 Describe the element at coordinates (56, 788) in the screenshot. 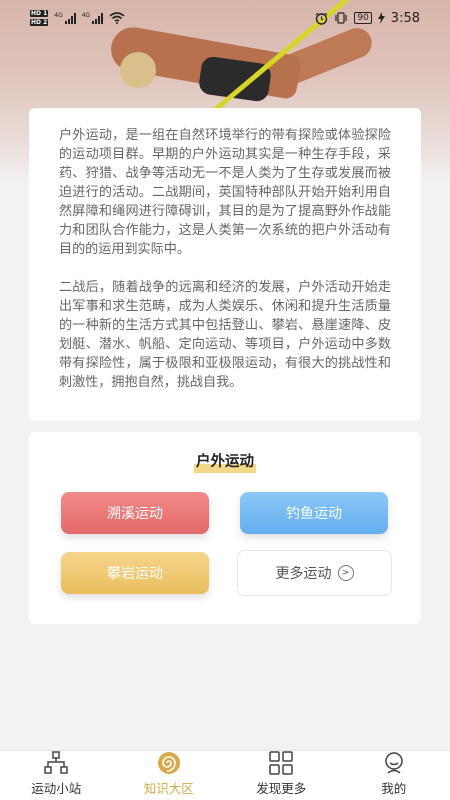

I see `tab-label: 运动小站` at that location.